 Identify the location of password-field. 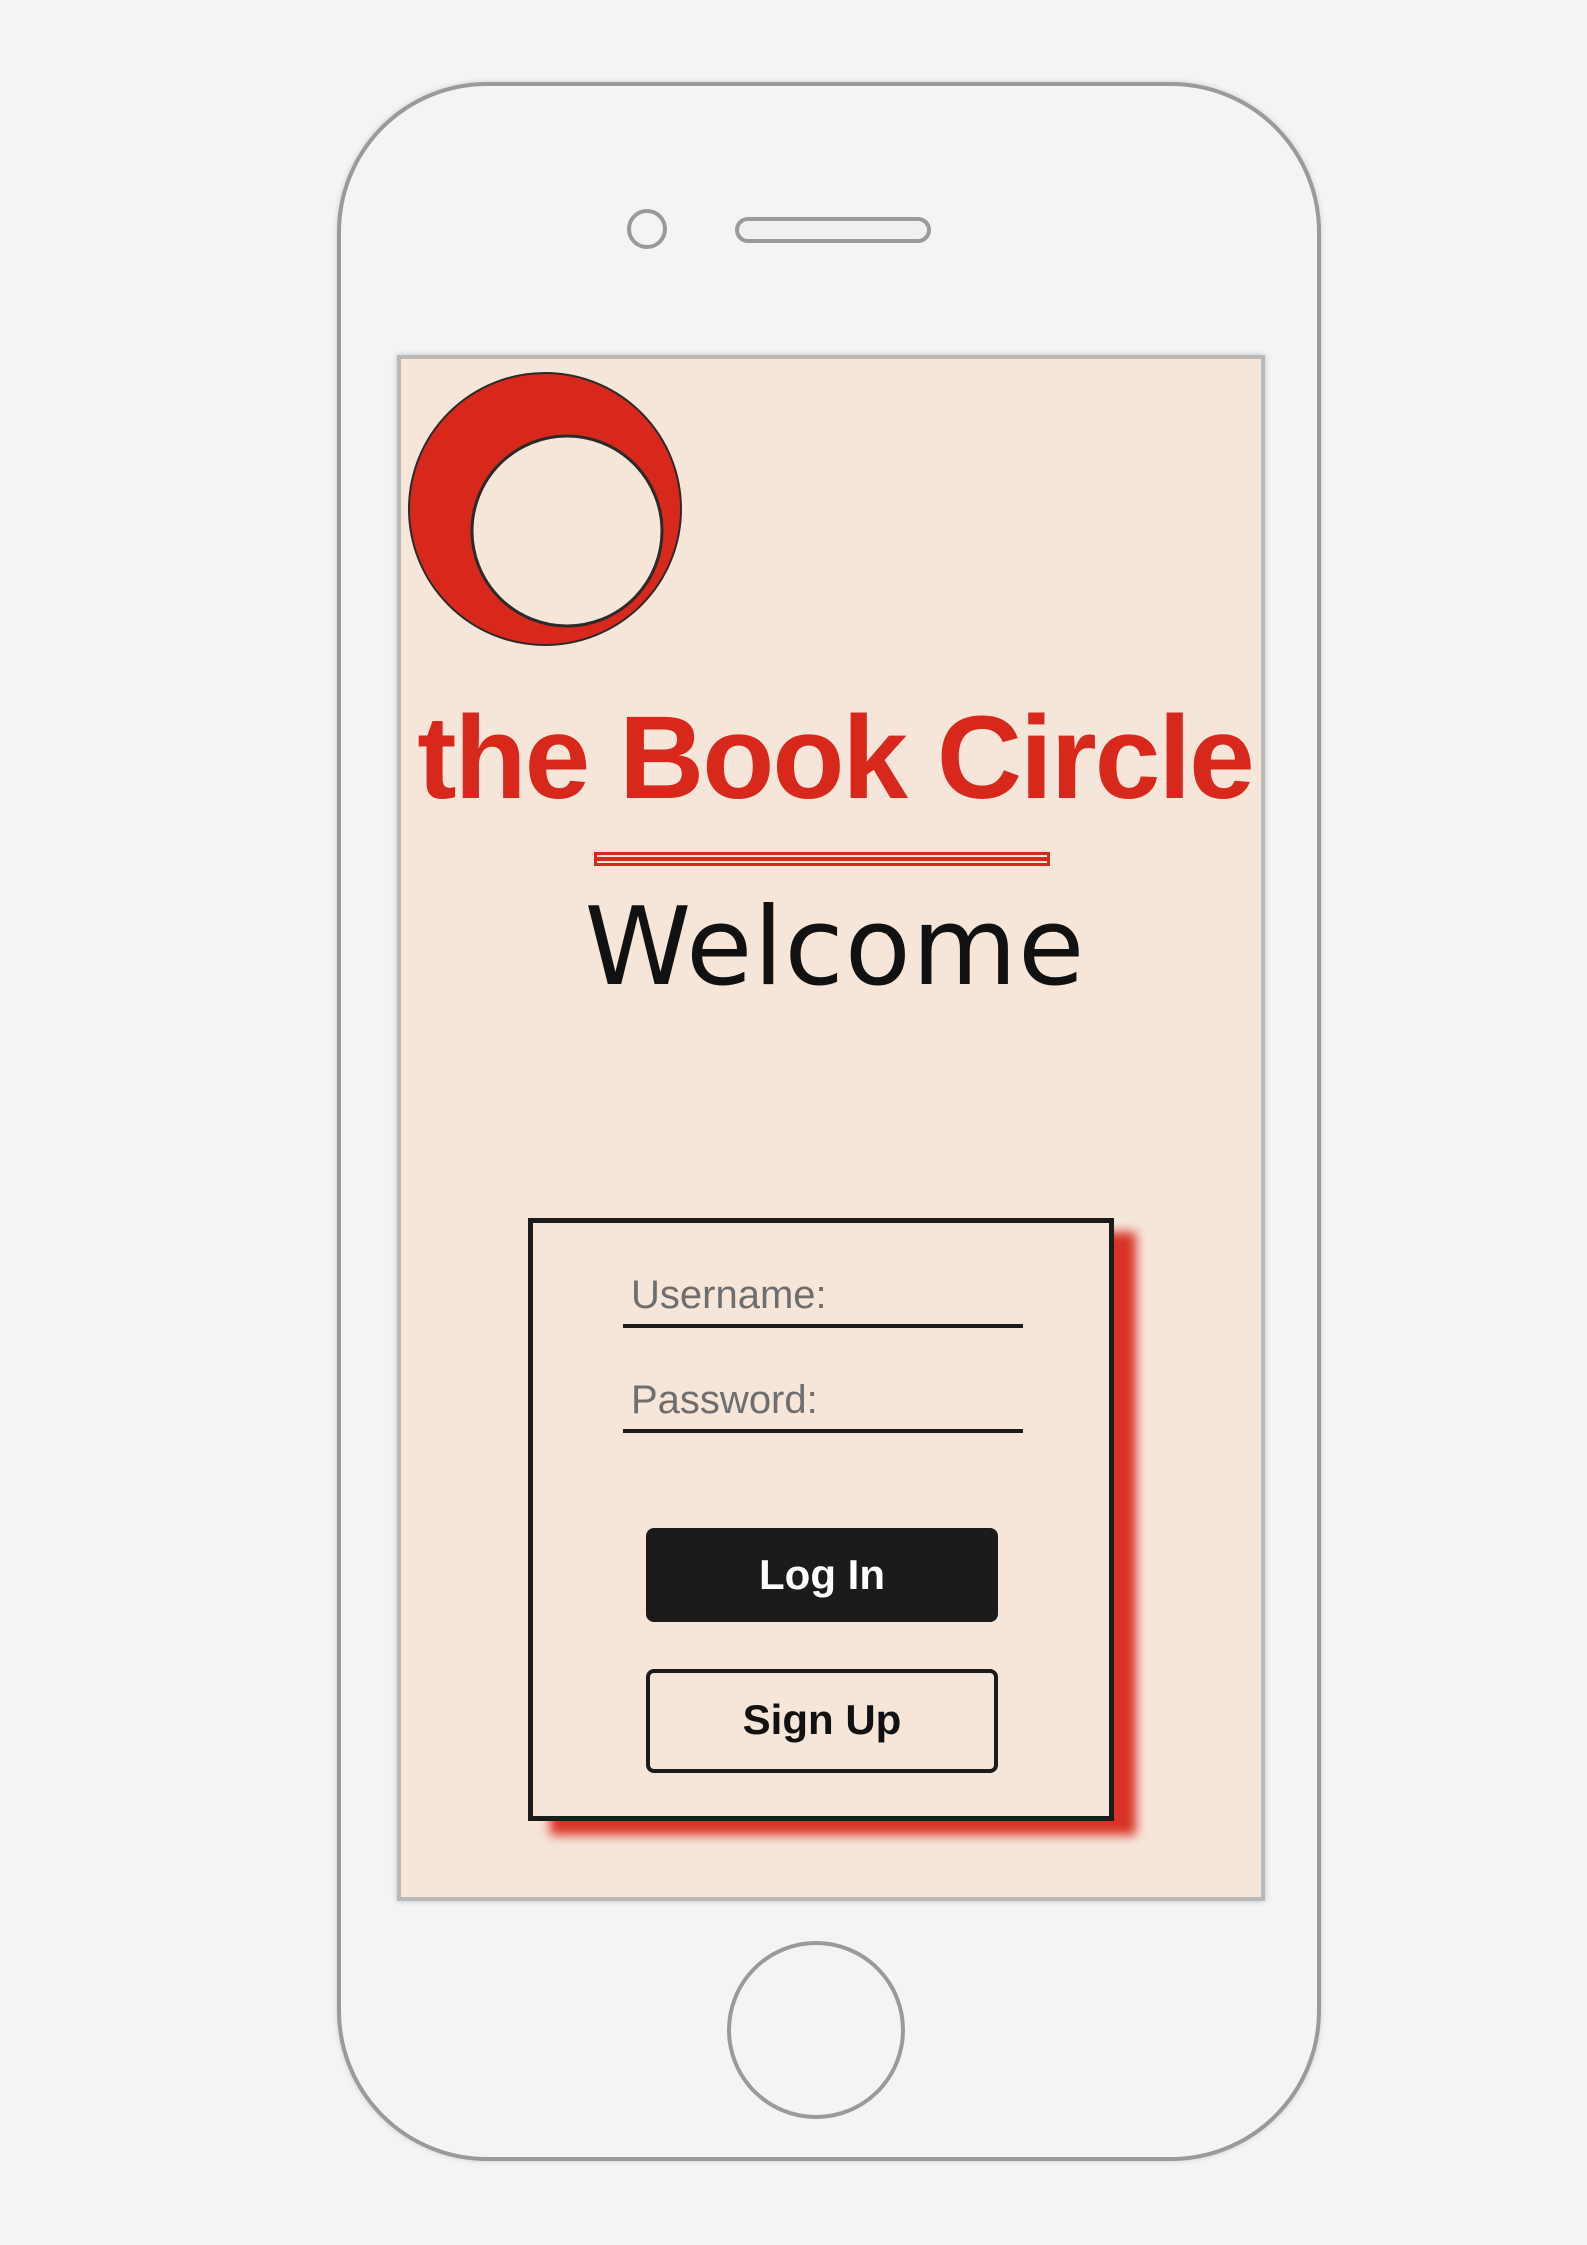
(823, 1403).